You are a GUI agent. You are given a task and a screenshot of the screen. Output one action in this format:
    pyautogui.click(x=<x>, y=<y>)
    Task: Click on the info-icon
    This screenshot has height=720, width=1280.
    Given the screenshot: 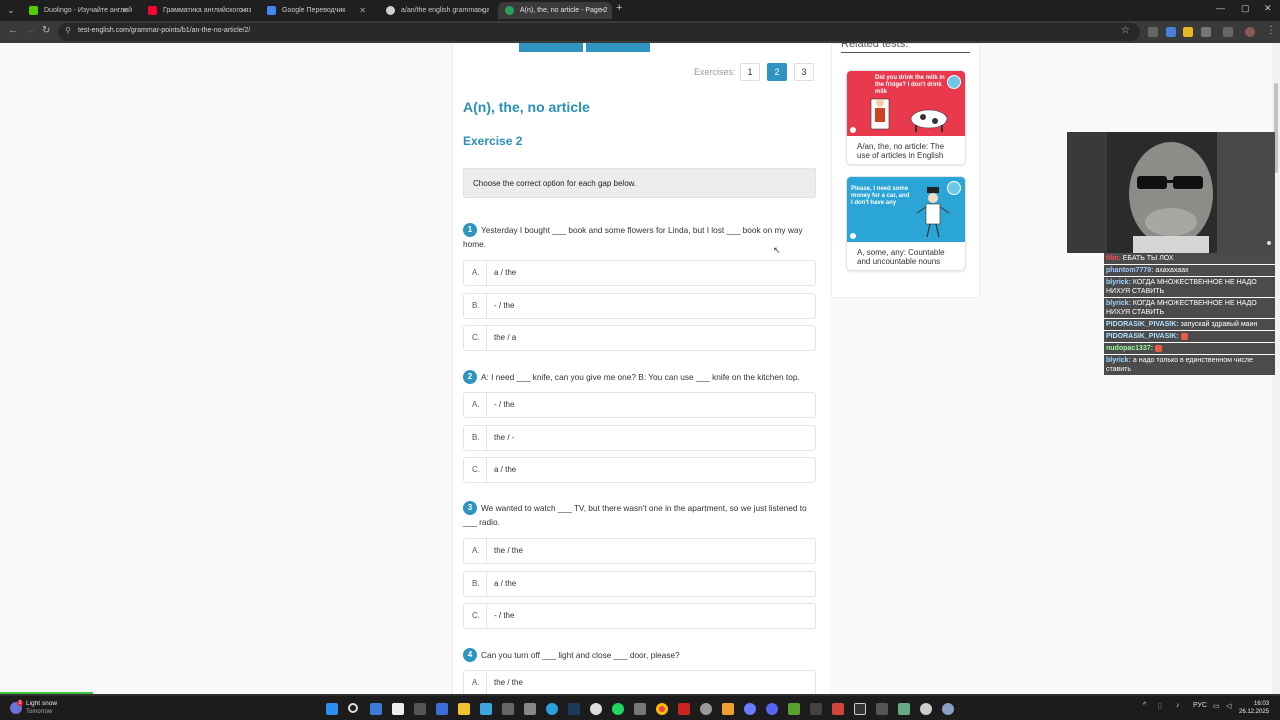 What is the action you would take?
    pyautogui.click(x=853, y=130)
    